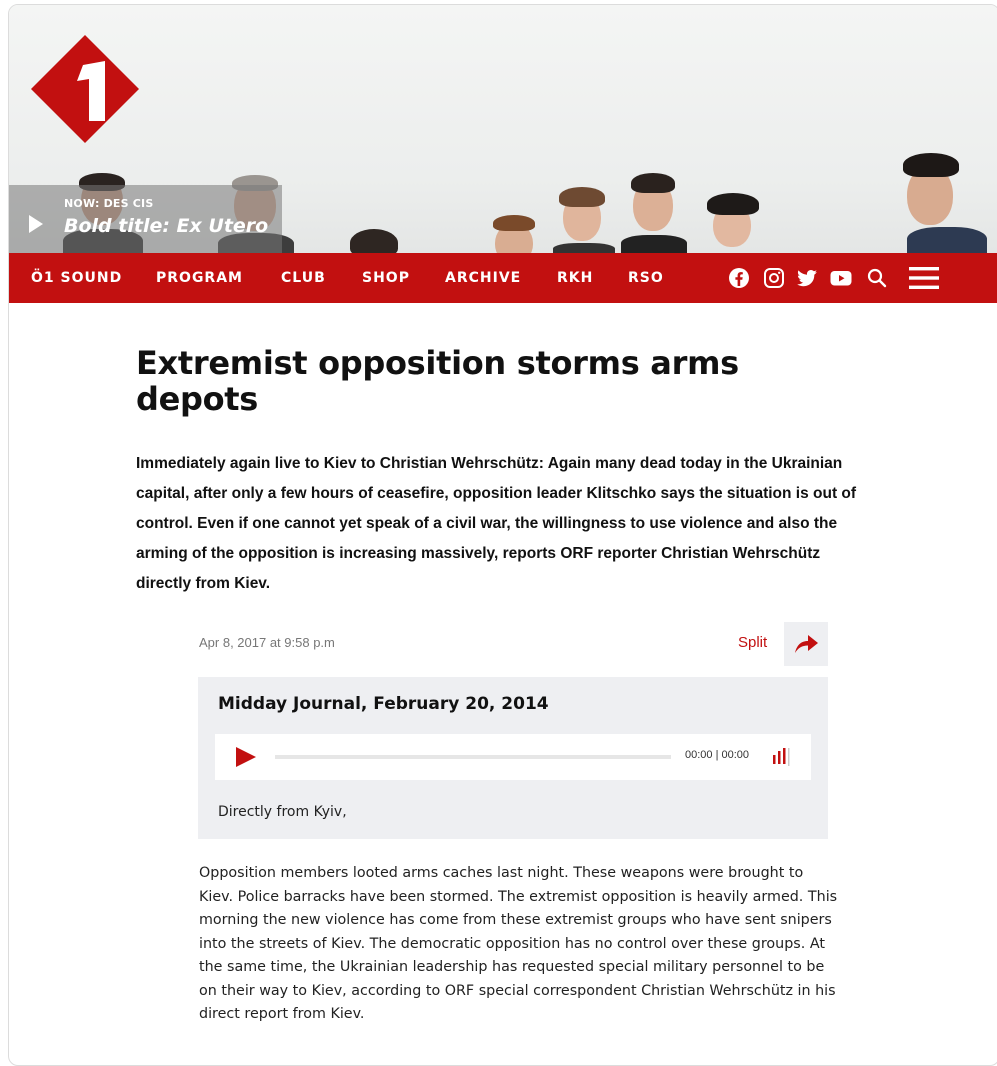  I want to click on progress-bar, so click(473, 757).